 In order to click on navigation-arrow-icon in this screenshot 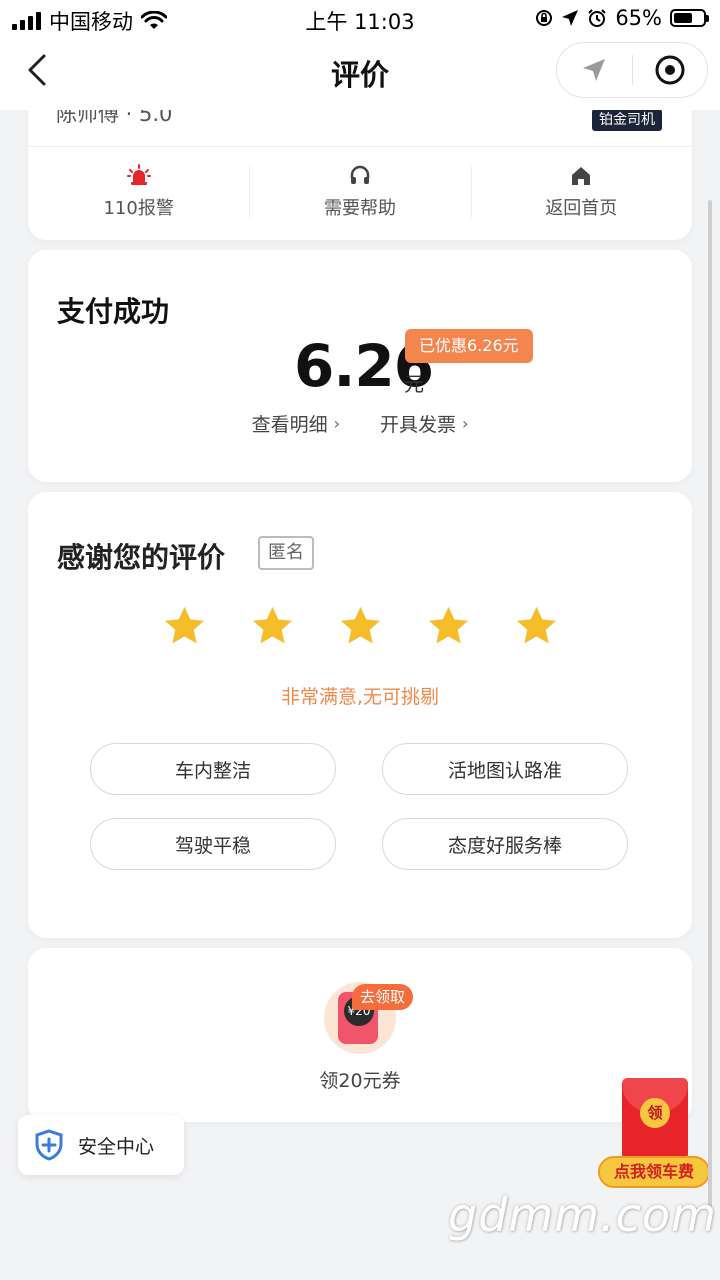, I will do `click(594, 70)`.